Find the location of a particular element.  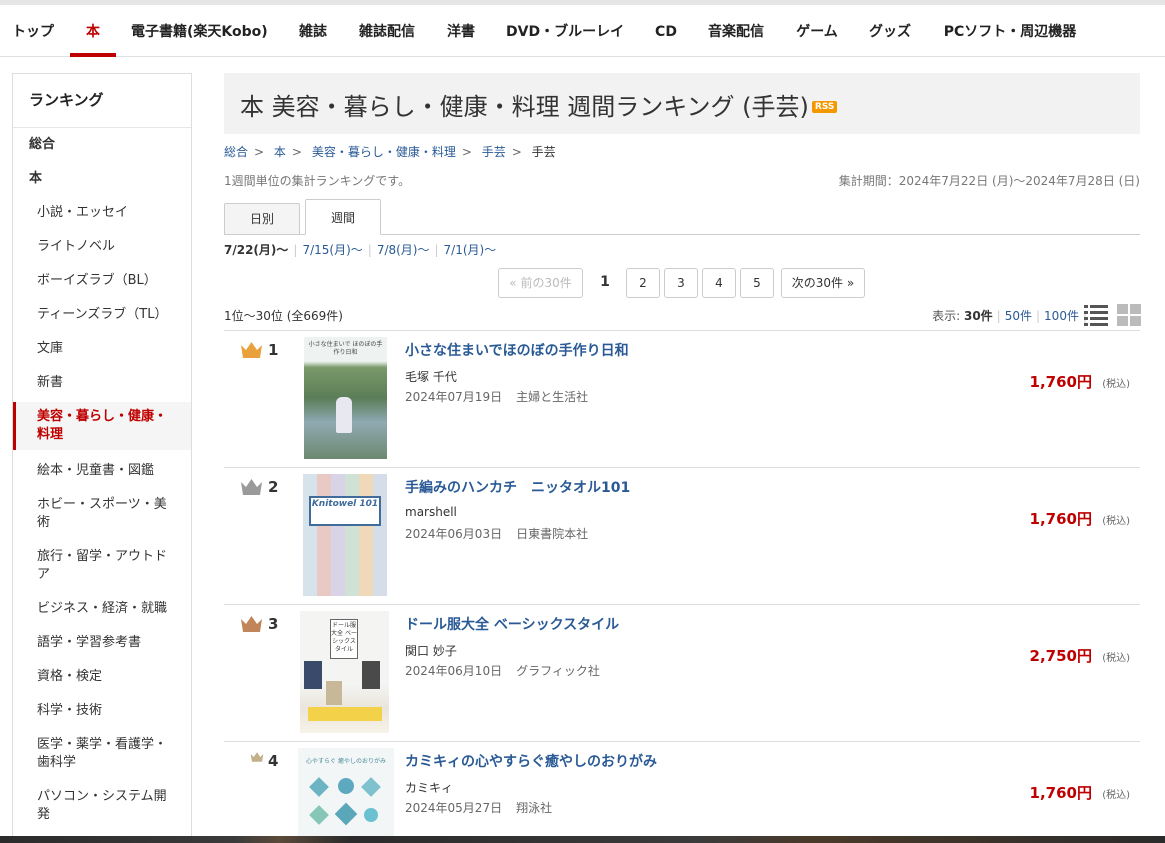

book-author: marshell is located at coordinates (431, 512).